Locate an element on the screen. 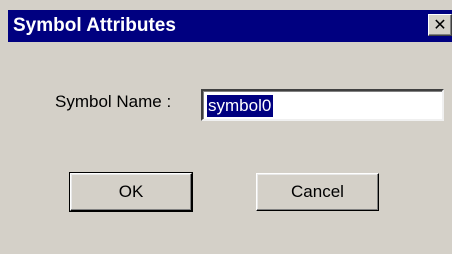 This screenshot has width=452, height=254. cancel-button: Cancel is located at coordinates (317, 192).